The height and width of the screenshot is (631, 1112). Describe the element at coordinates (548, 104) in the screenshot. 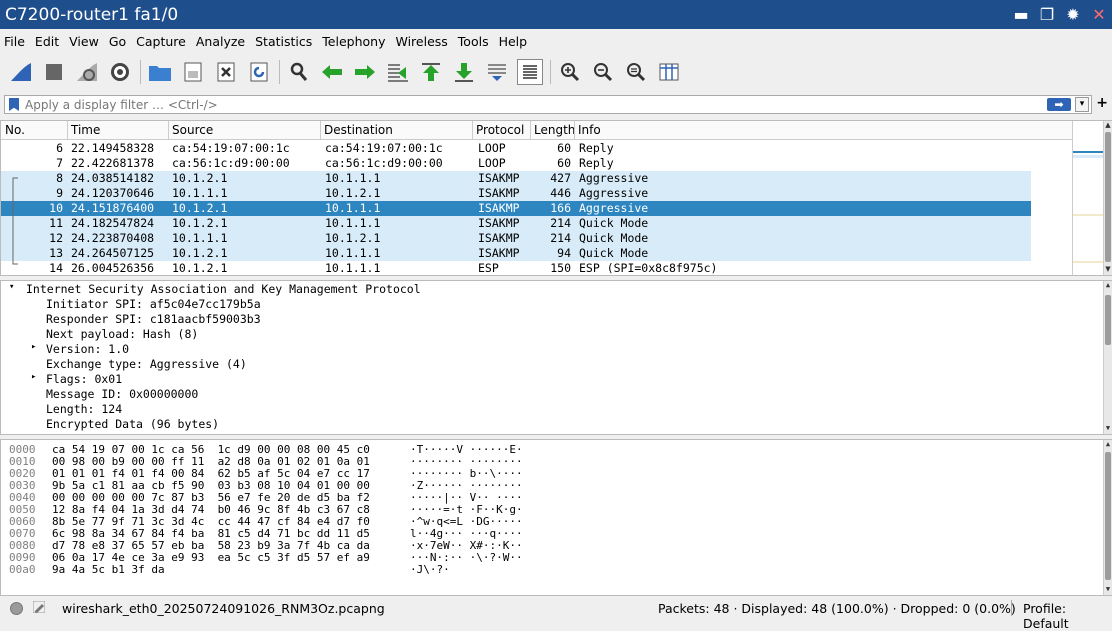

I see `display-filter-input: Apply a display filter … <Ctrl-/> ➡ ▾` at that location.